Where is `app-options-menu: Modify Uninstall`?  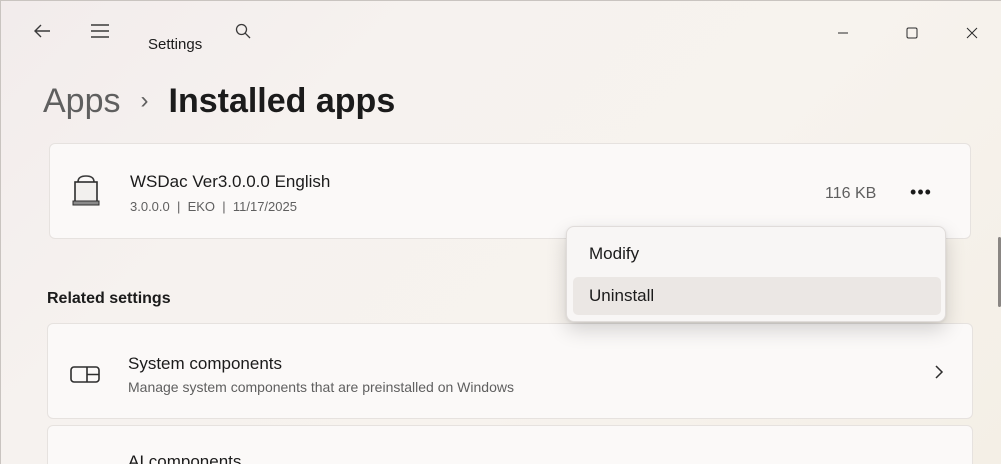 app-options-menu: Modify Uninstall is located at coordinates (756, 274).